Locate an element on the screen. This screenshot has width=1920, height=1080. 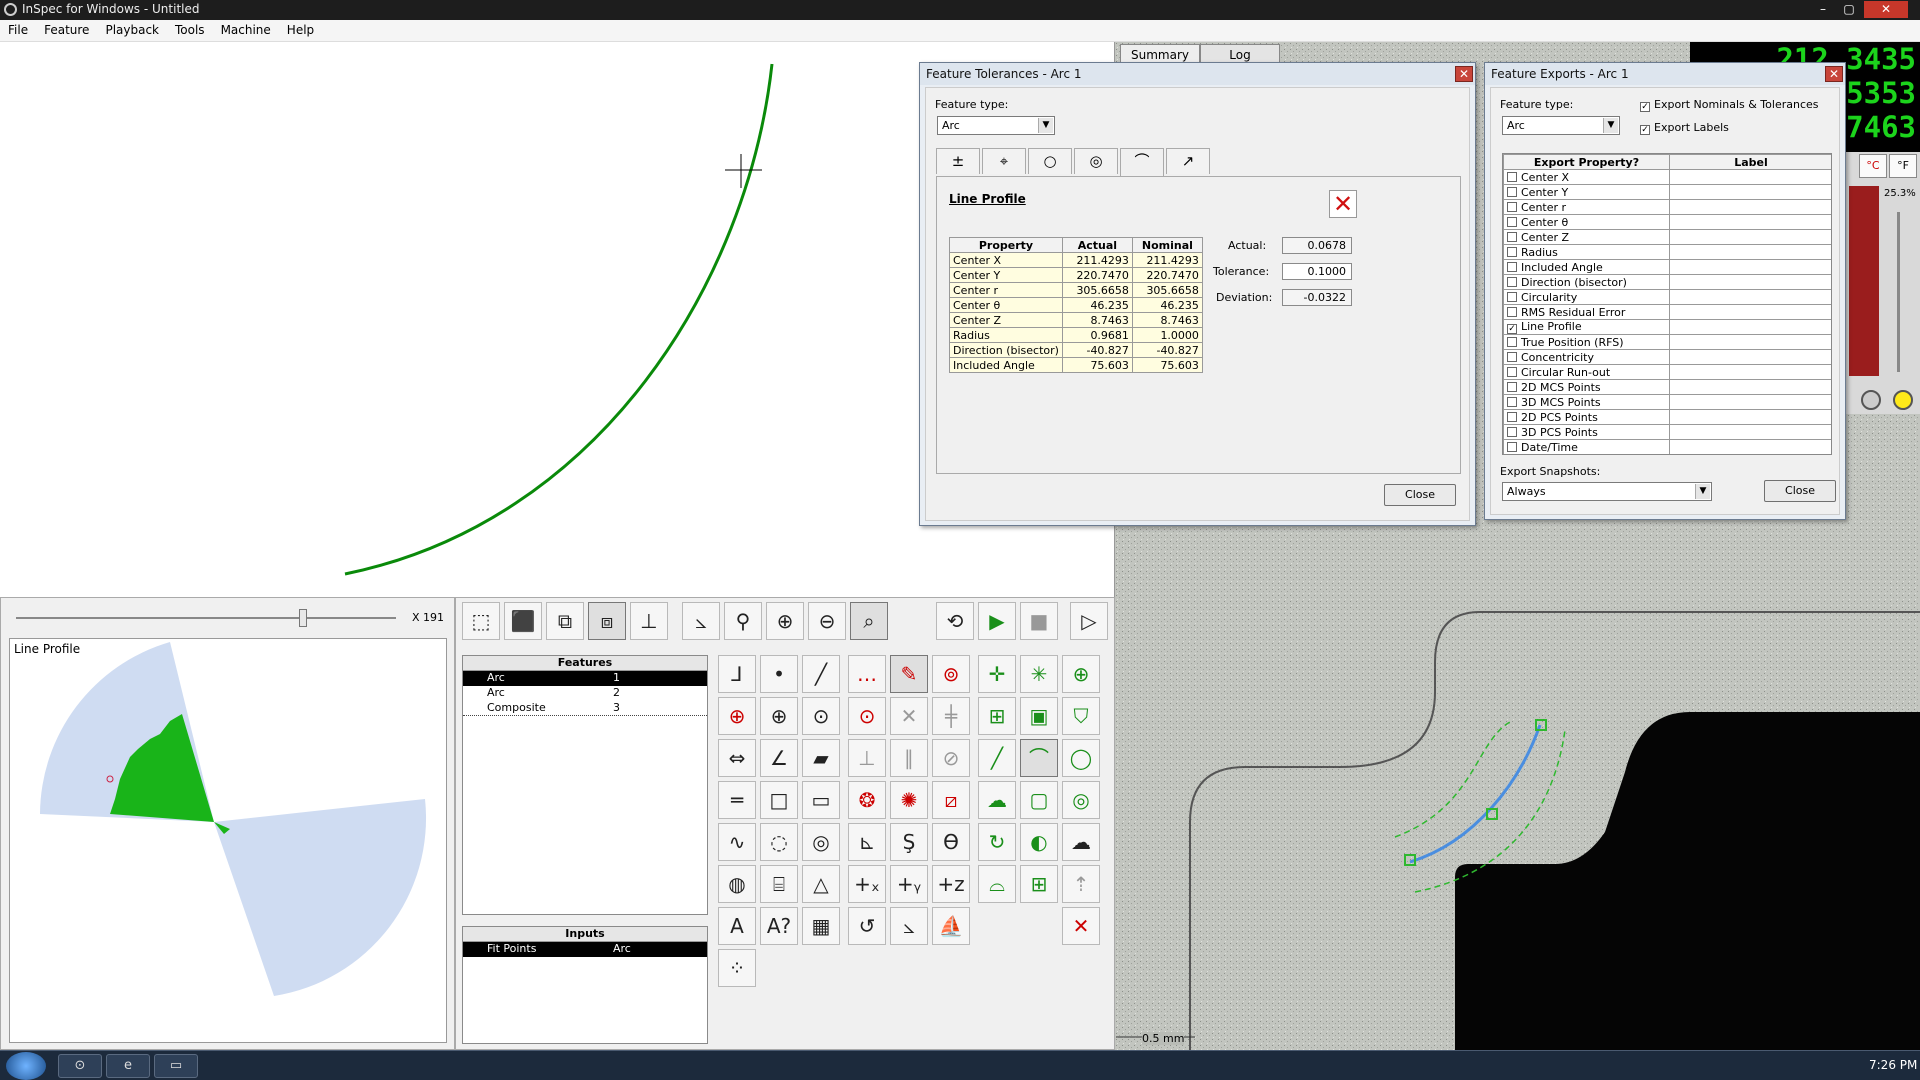
export-row: Concentricity is located at coordinates (1667, 357).